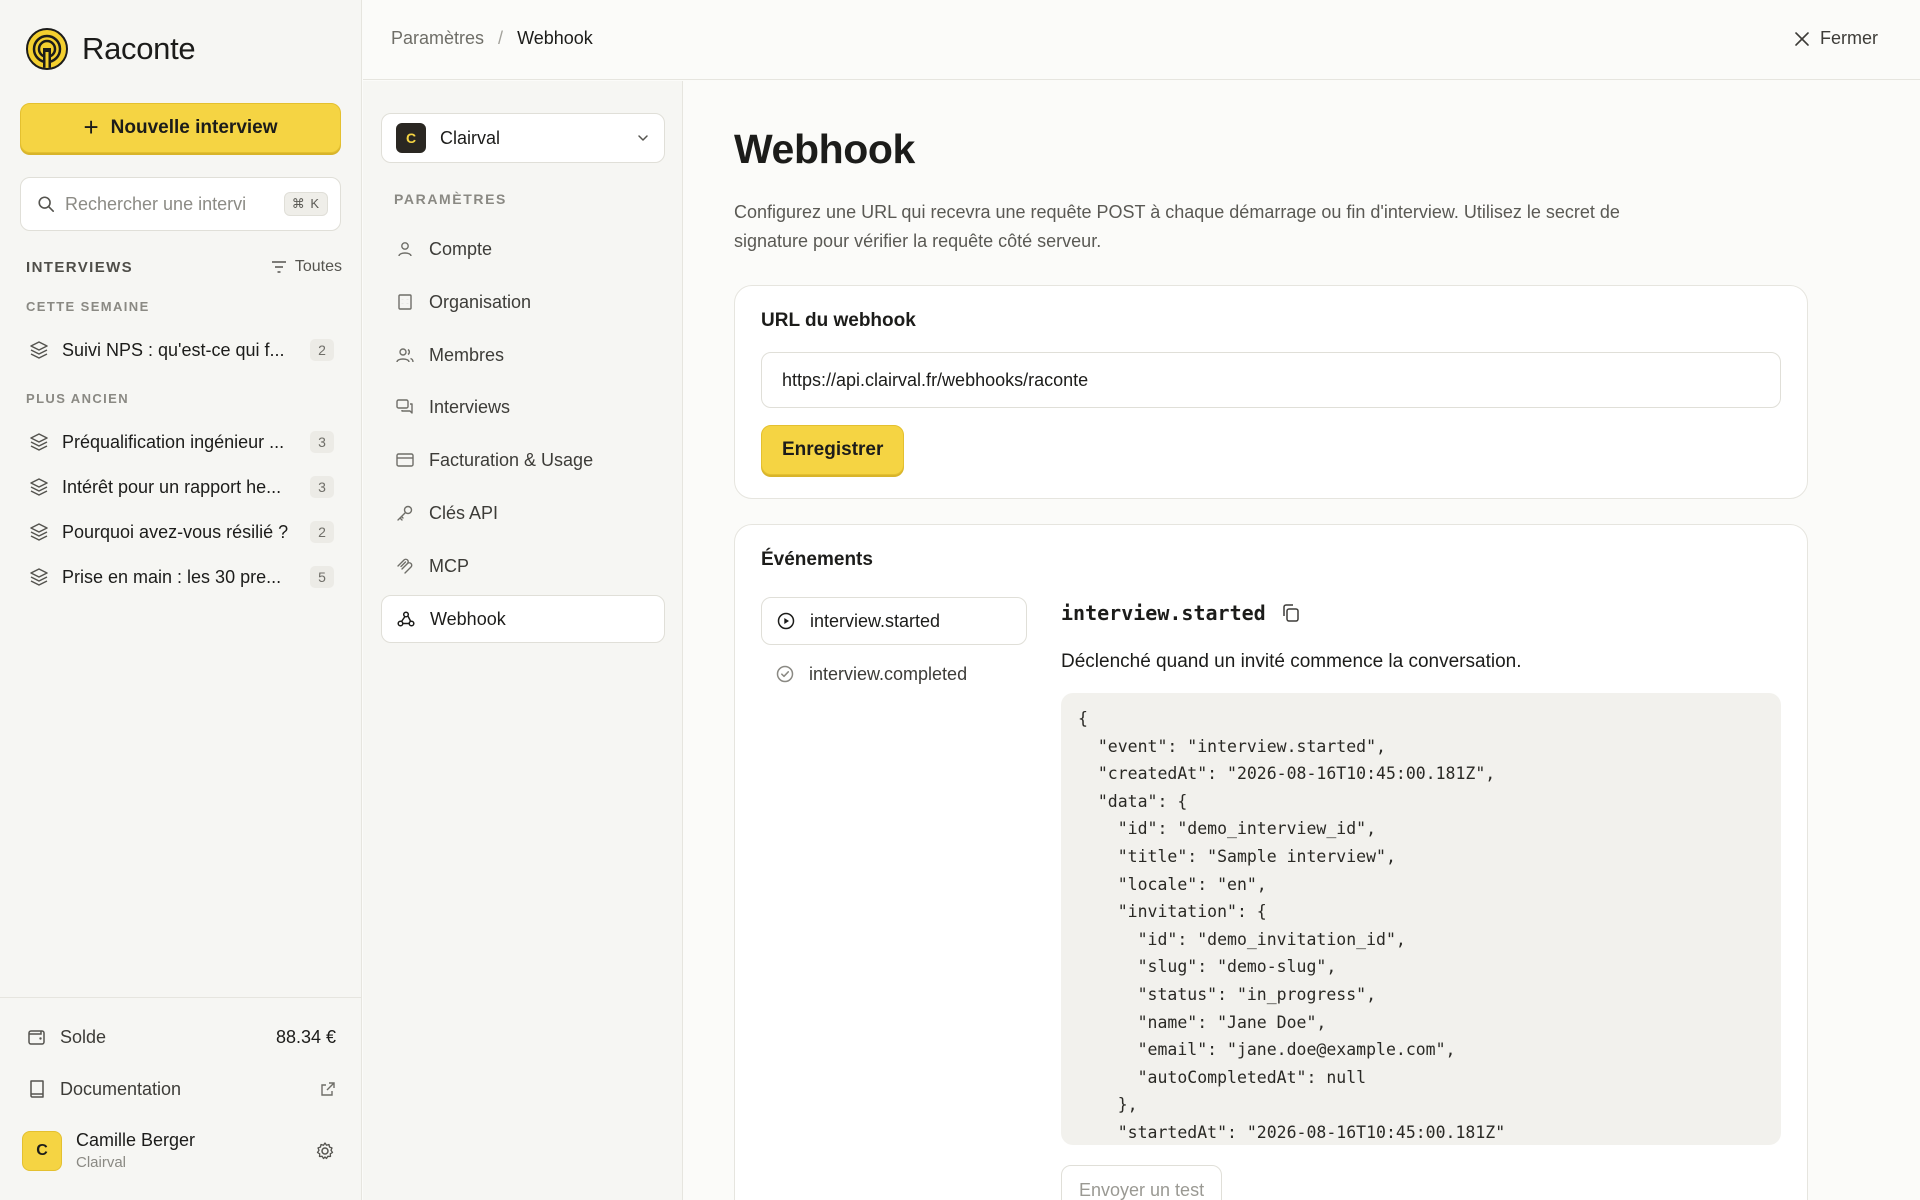 Image resolution: width=1920 pixels, height=1200 pixels. What do you see at coordinates (511, 459) in the screenshot?
I see `nav-label: Facturation & Usage` at bounding box center [511, 459].